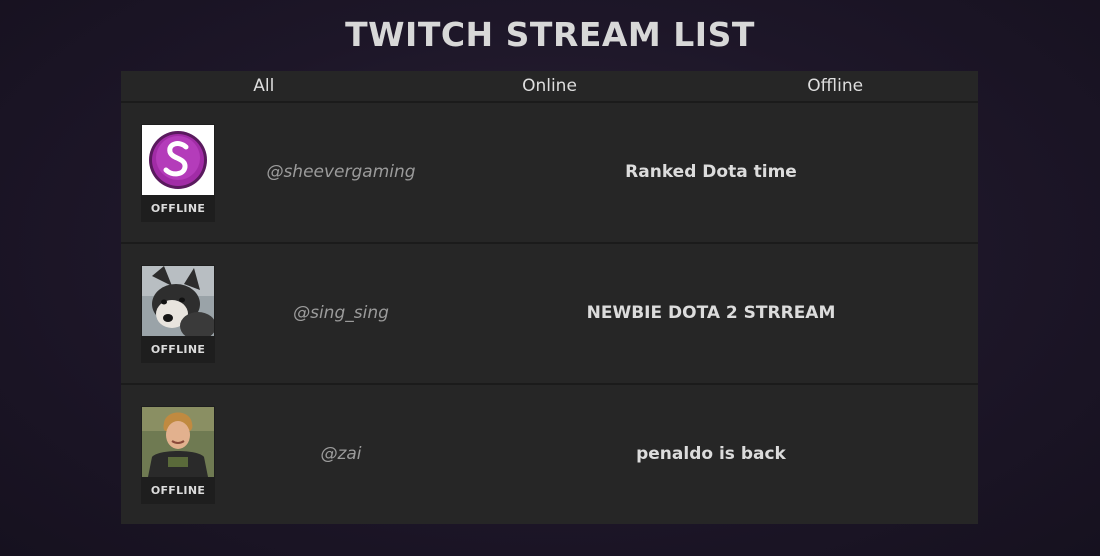 This screenshot has height=556, width=1100. What do you see at coordinates (264, 86) in the screenshot?
I see `tab-all: All` at bounding box center [264, 86].